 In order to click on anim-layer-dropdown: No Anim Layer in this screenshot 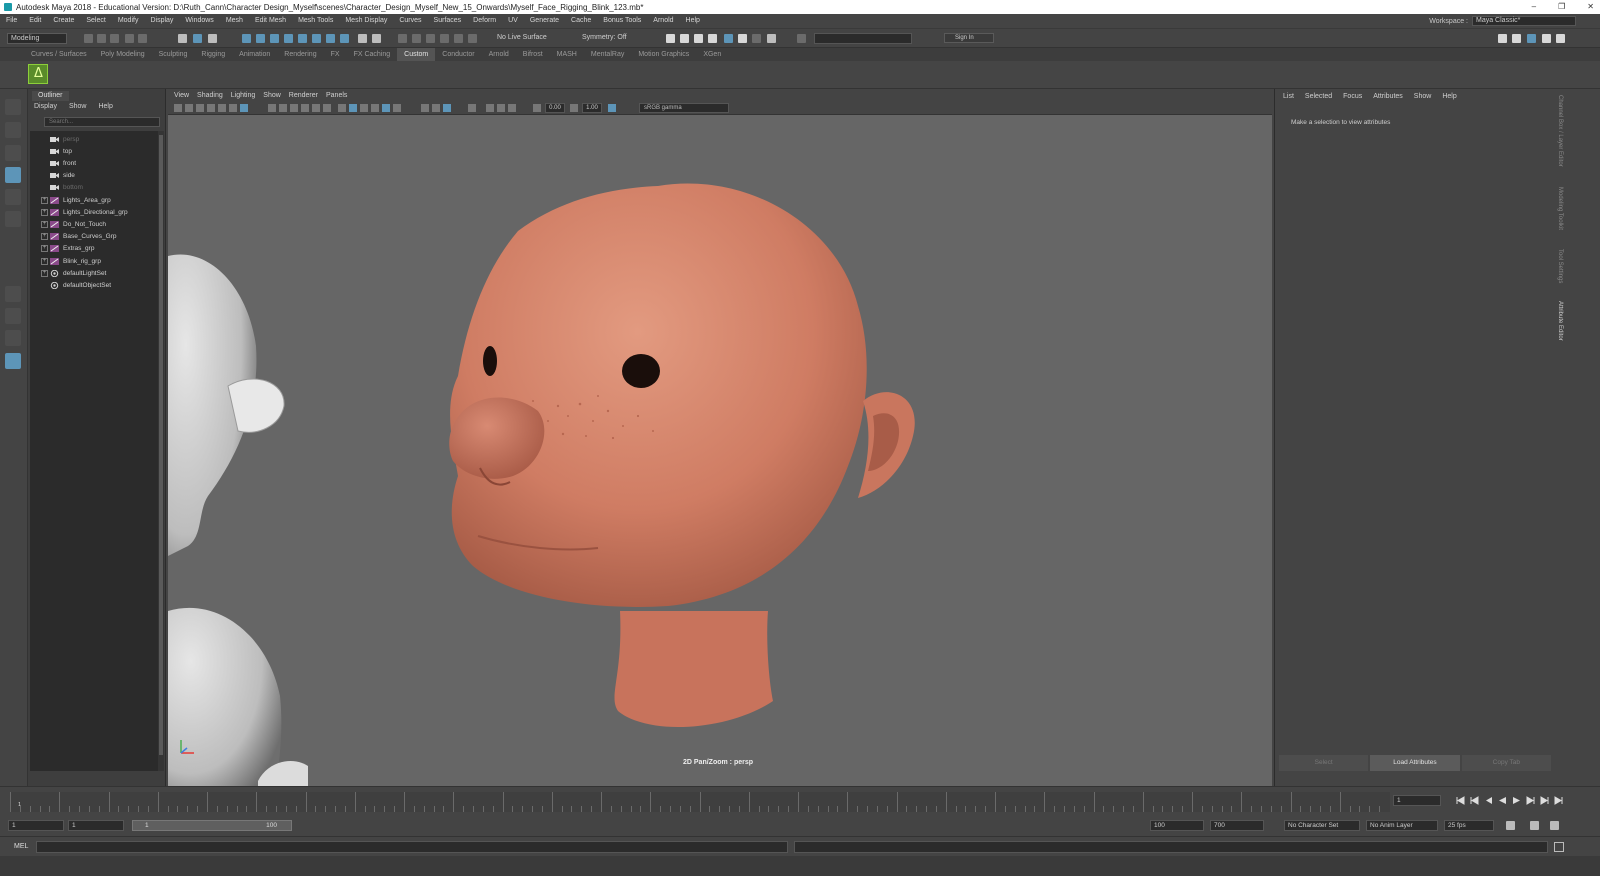, I will do `click(1402, 825)`.